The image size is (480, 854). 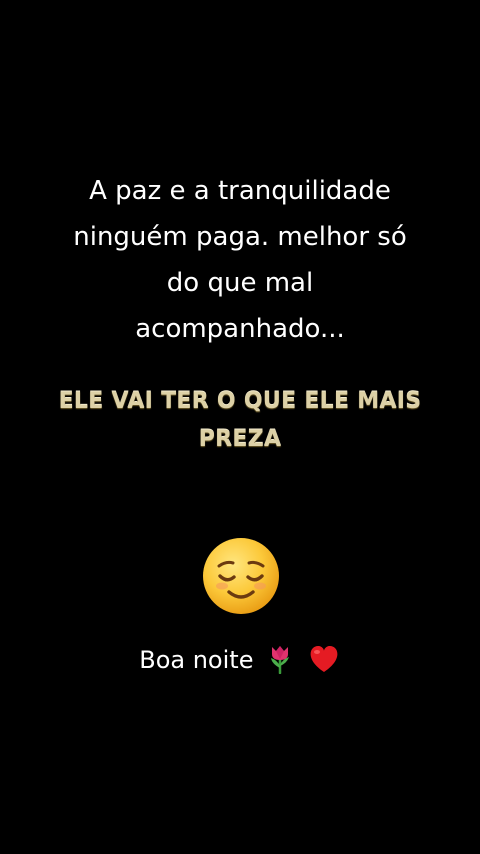 I want to click on relieved-face-icon, so click(x=241, y=576).